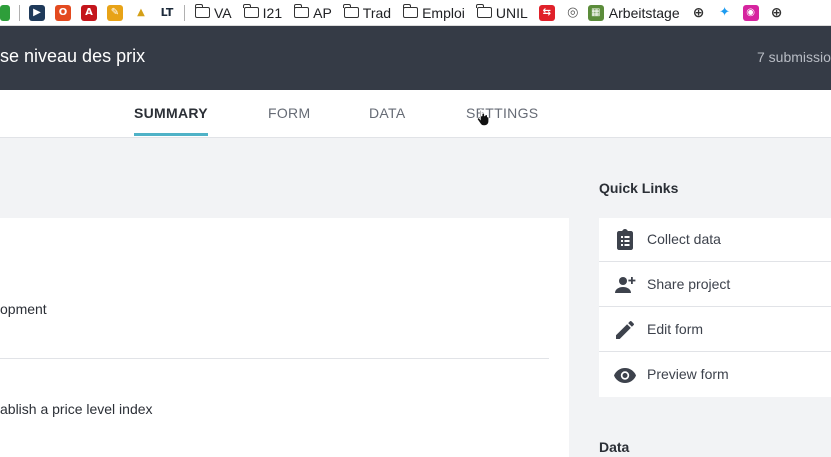 The image size is (831, 457). Describe the element at coordinates (415, 114) in the screenshot. I see `project-tabs: SUMMARY FORM DATA SETTINGS` at that location.